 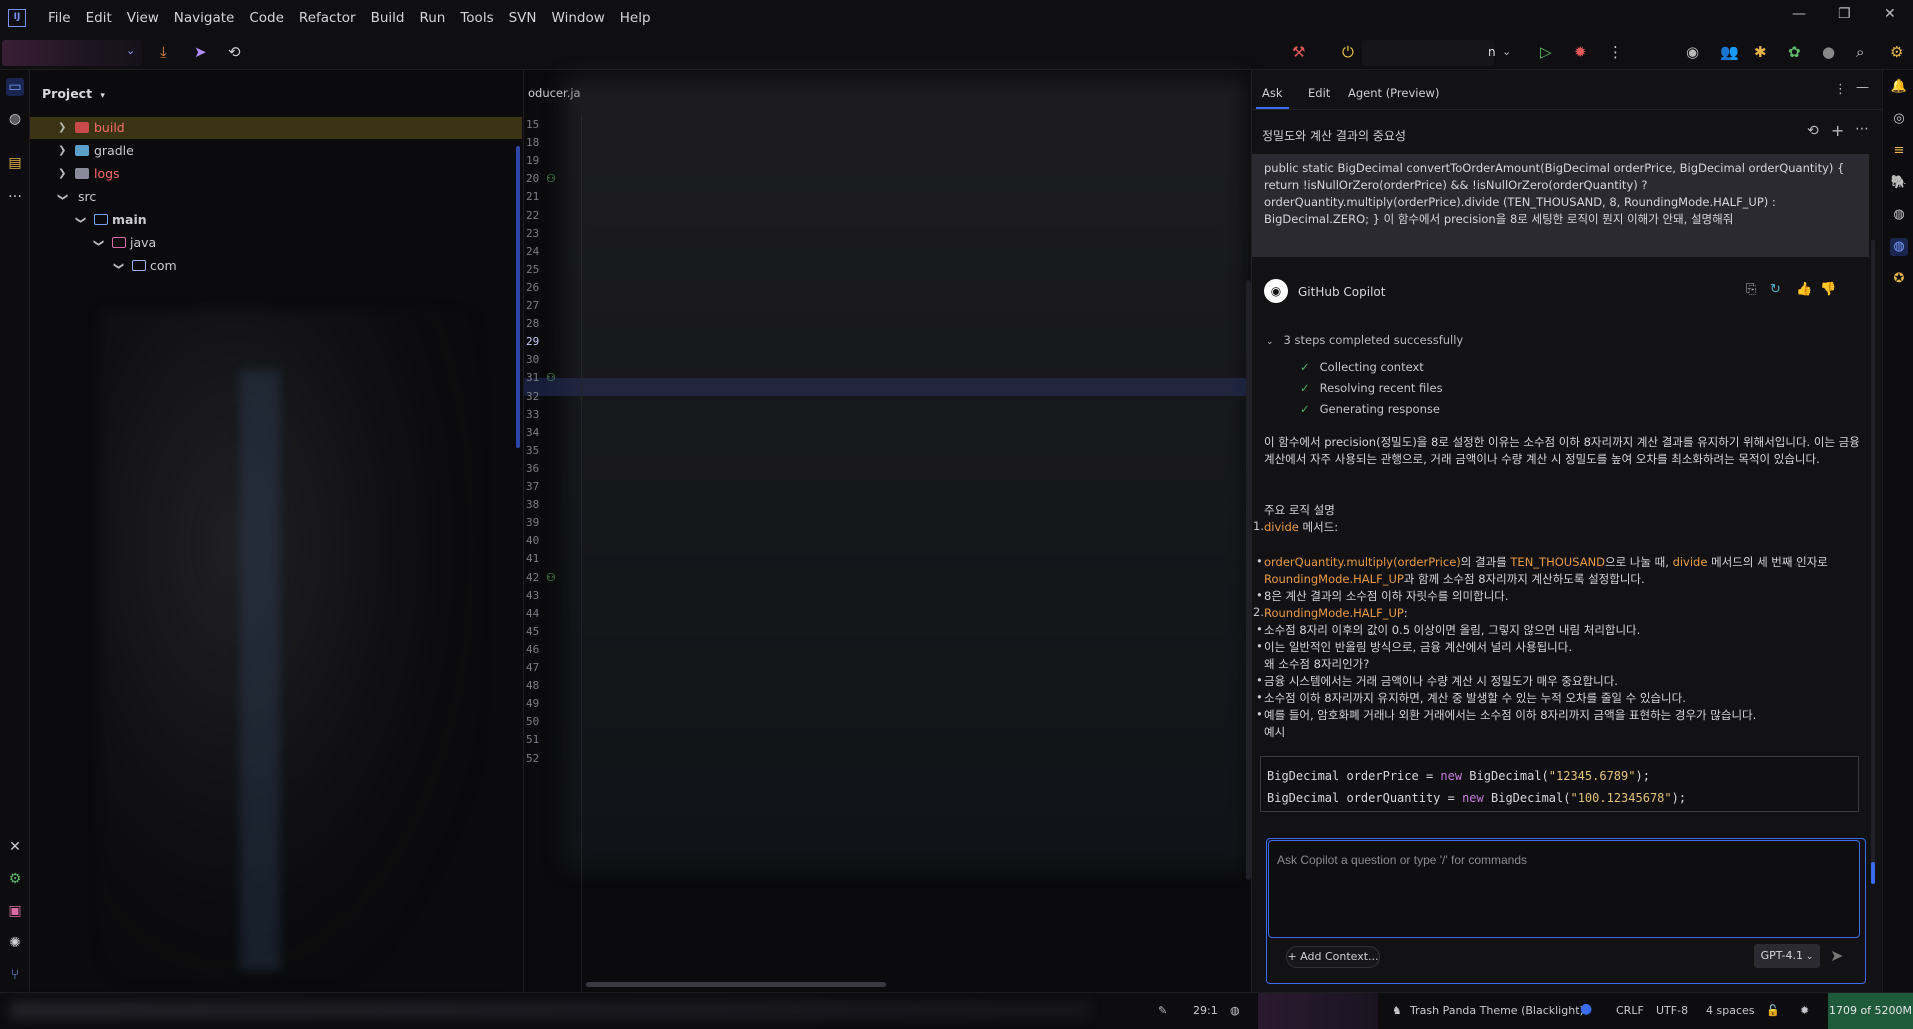 I want to click on tree-item-src: ❯ src, so click(x=276, y=197).